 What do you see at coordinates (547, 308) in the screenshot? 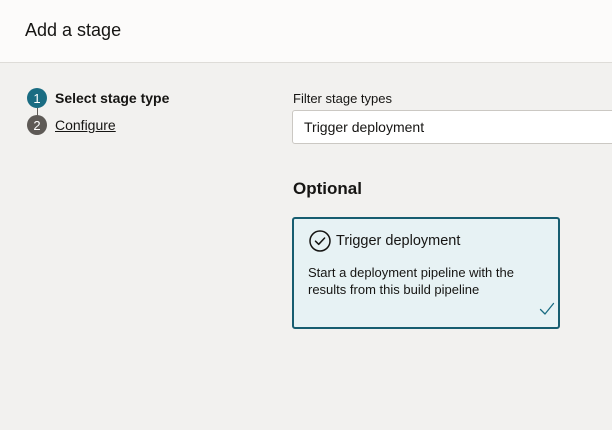
I see `checkmark-icon` at bounding box center [547, 308].